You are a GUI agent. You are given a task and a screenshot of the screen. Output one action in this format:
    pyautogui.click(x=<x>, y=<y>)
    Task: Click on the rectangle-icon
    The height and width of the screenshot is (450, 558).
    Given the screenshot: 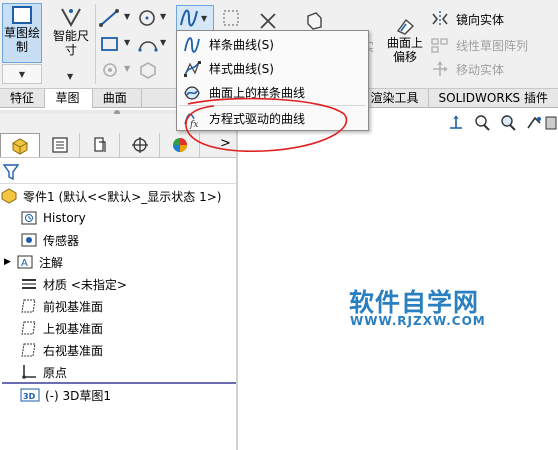 What is the action you would take?
    pyautogui.click(x=110, y=44)
    